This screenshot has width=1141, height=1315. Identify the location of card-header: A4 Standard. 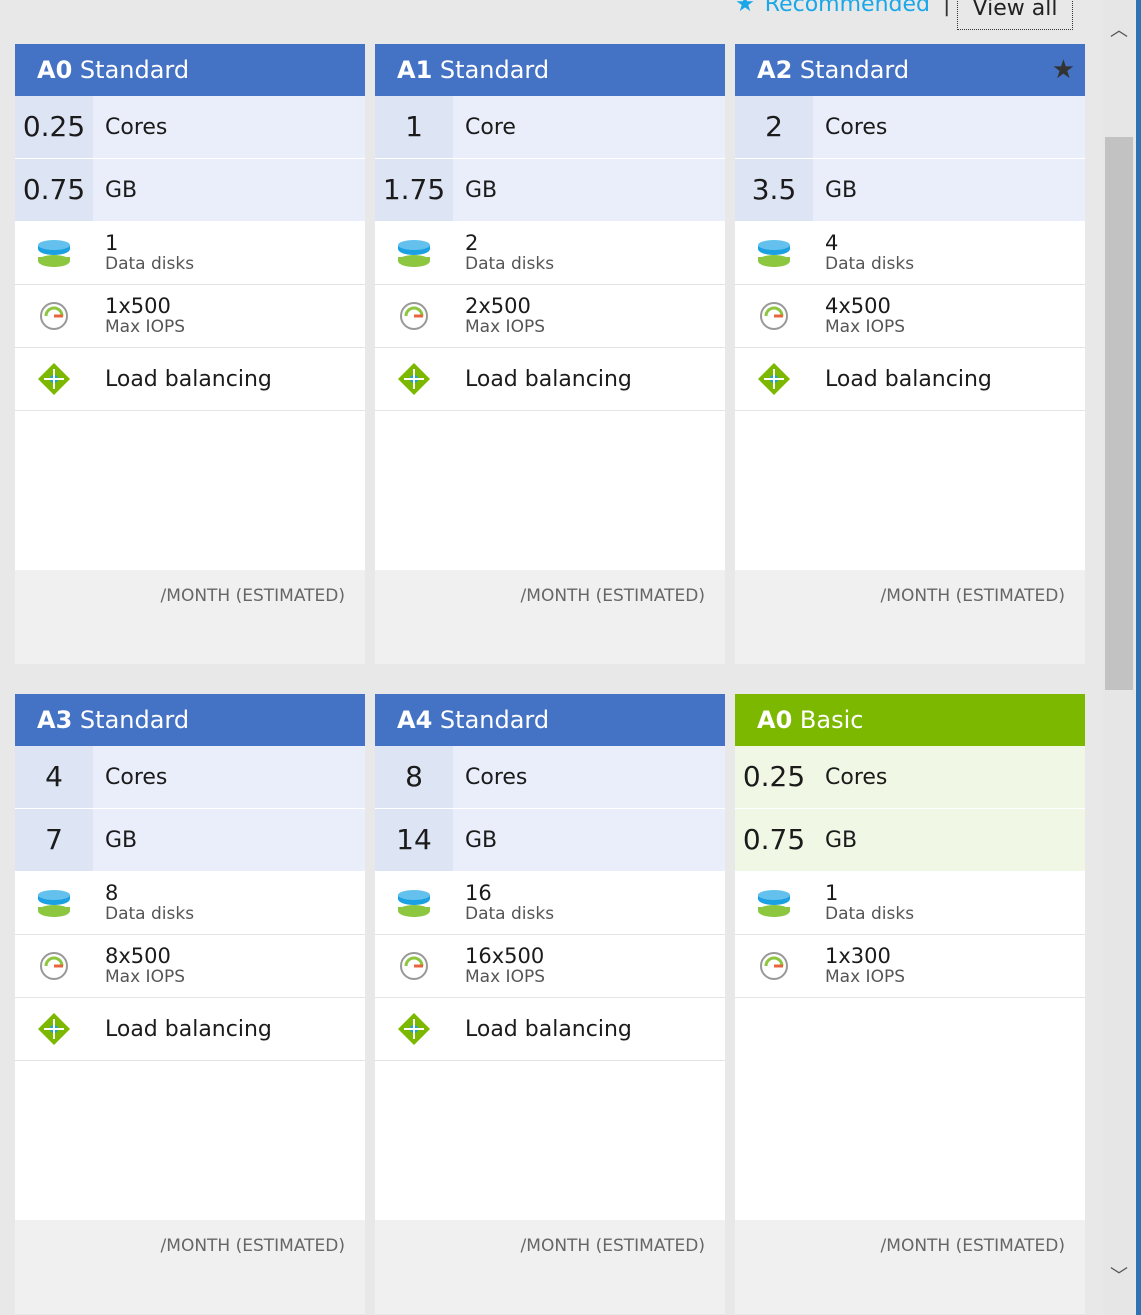
(550, 720).